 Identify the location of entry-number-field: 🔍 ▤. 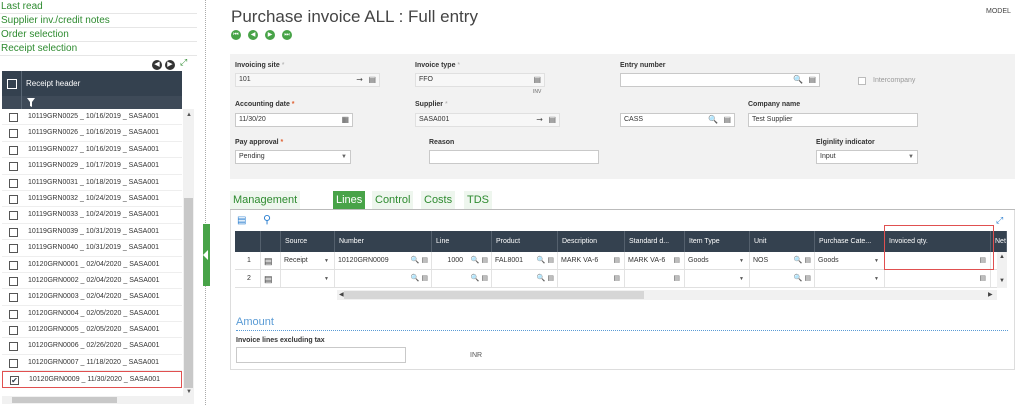
(720, 80).